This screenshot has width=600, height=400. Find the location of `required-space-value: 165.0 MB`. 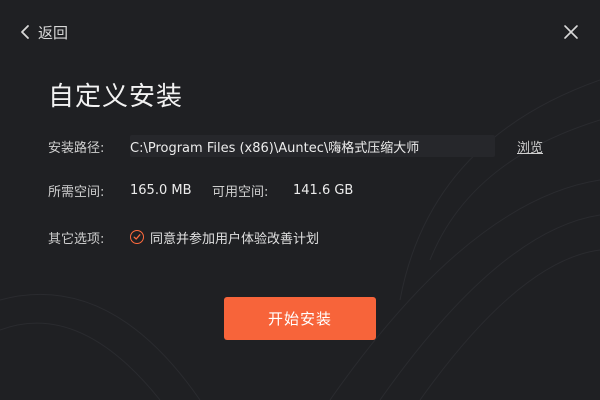

required-space-value: 165.0 MB is located at coordinates (161, 190).